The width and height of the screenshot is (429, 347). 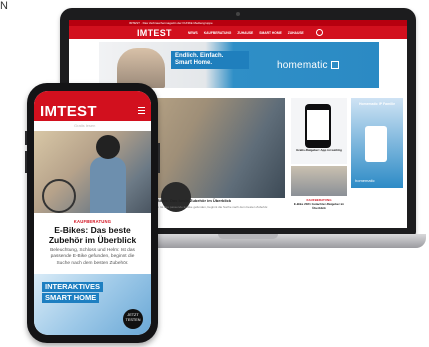 I want to click on teaser-card: Gratis-Ratgeber: App ist wichtig, so click(x=319, y=131).